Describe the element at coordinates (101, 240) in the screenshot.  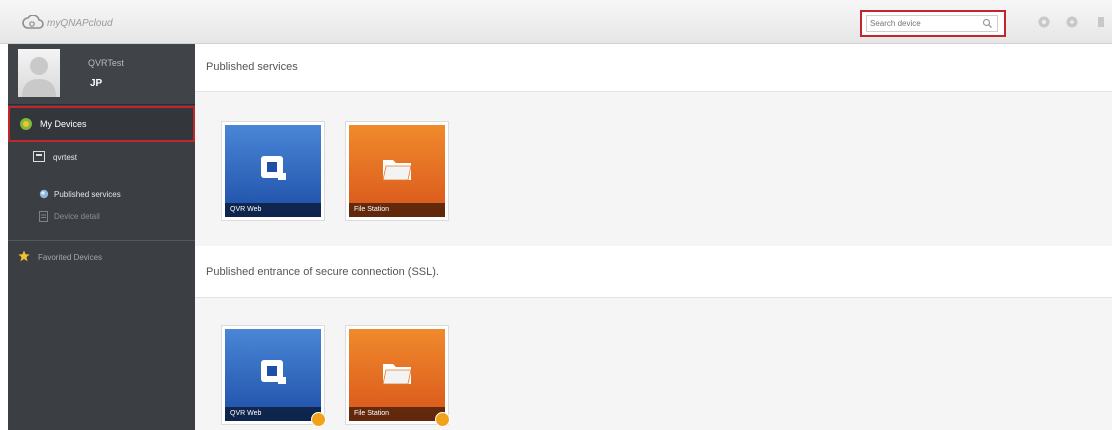
I see `sidebar-divider` at that location.